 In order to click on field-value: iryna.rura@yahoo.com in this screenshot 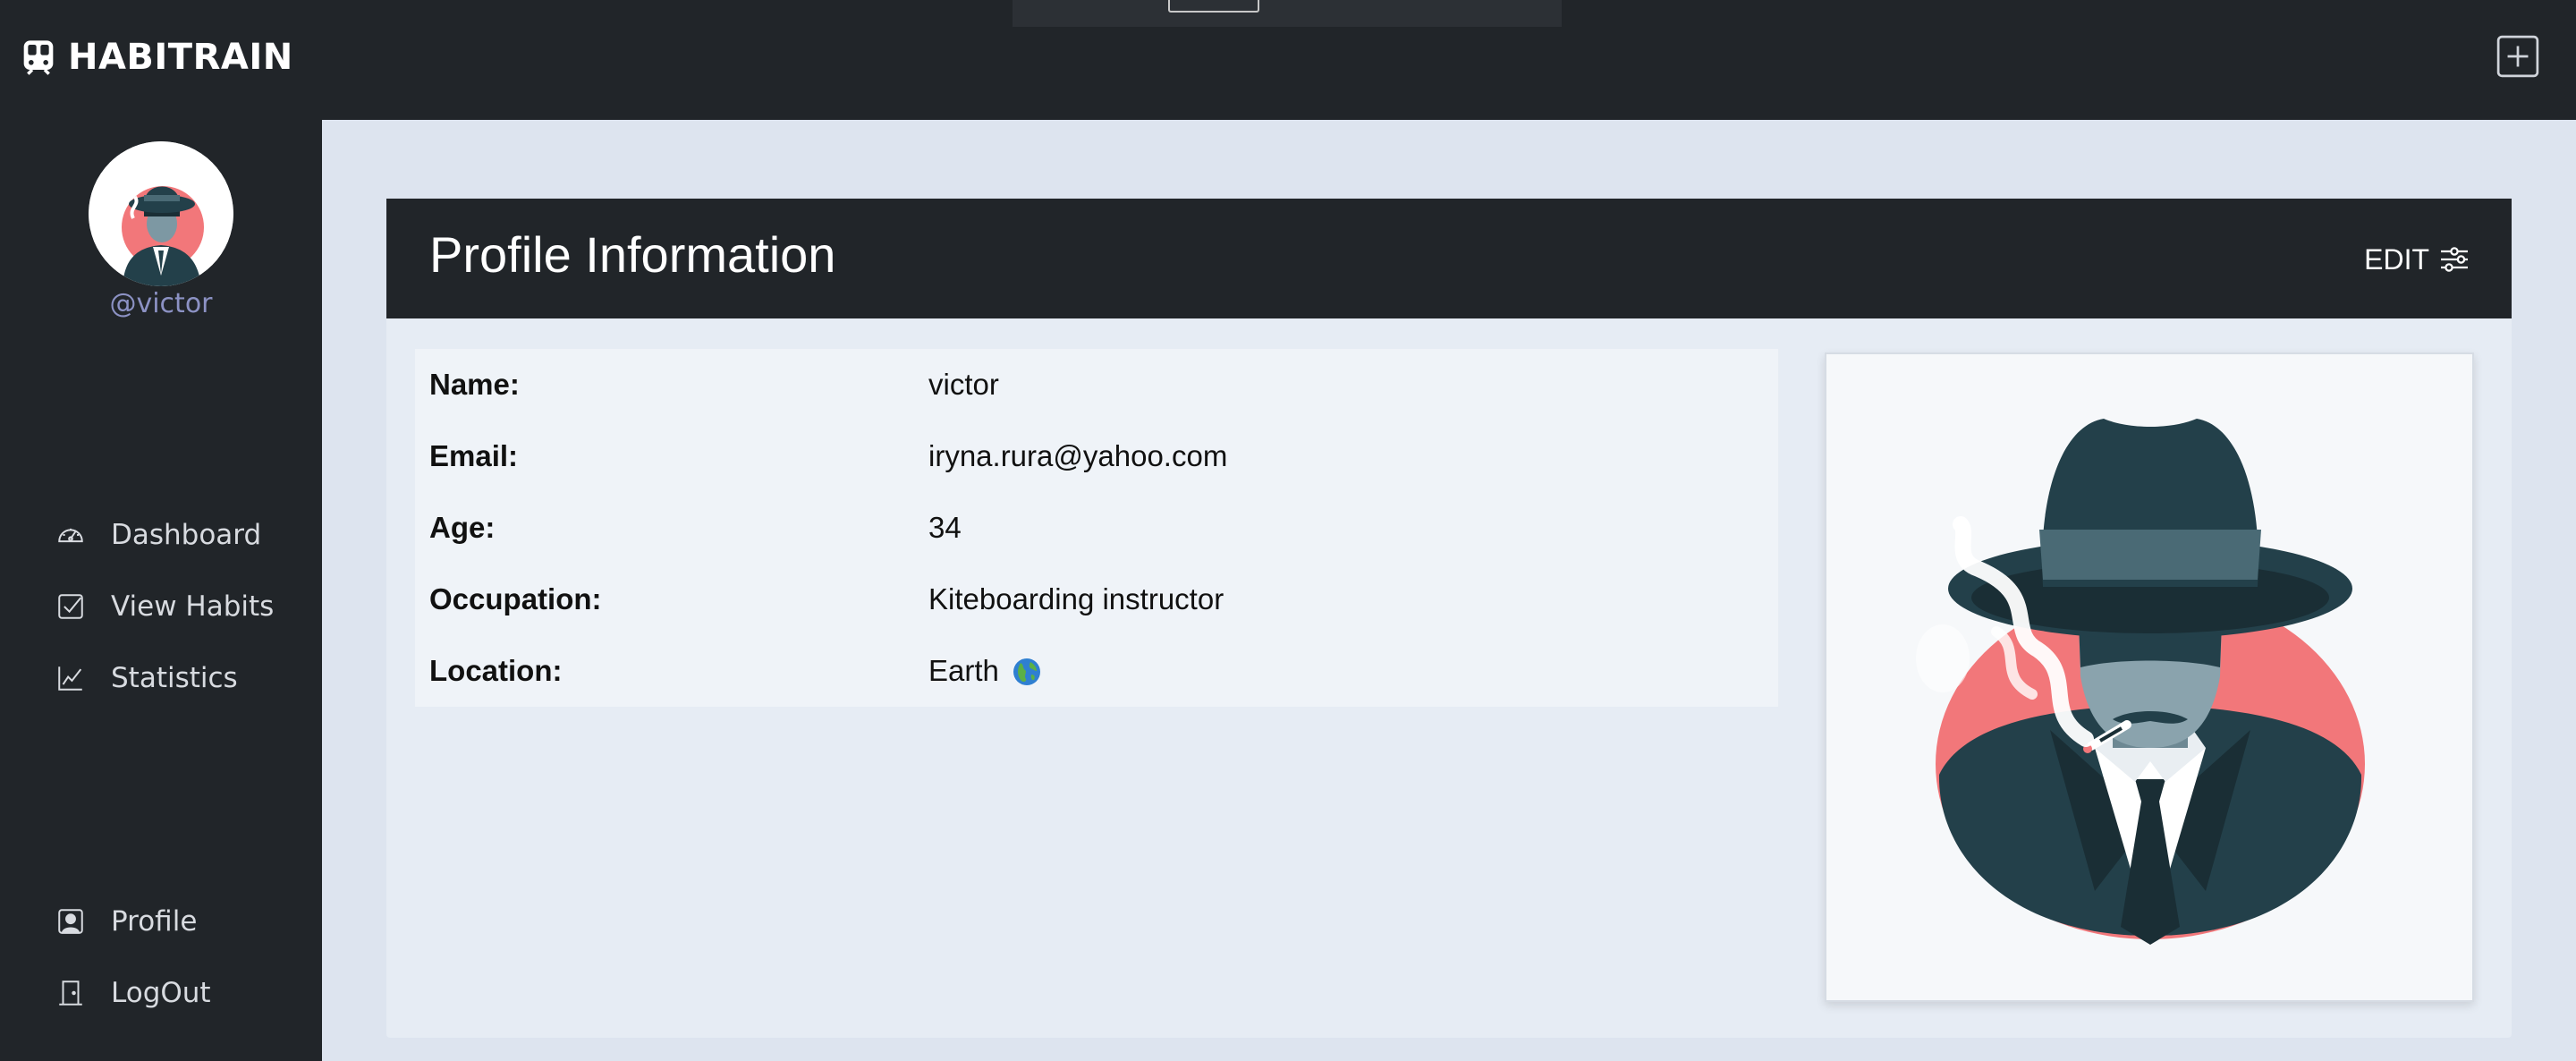, I will do `click(1078, 455)`.